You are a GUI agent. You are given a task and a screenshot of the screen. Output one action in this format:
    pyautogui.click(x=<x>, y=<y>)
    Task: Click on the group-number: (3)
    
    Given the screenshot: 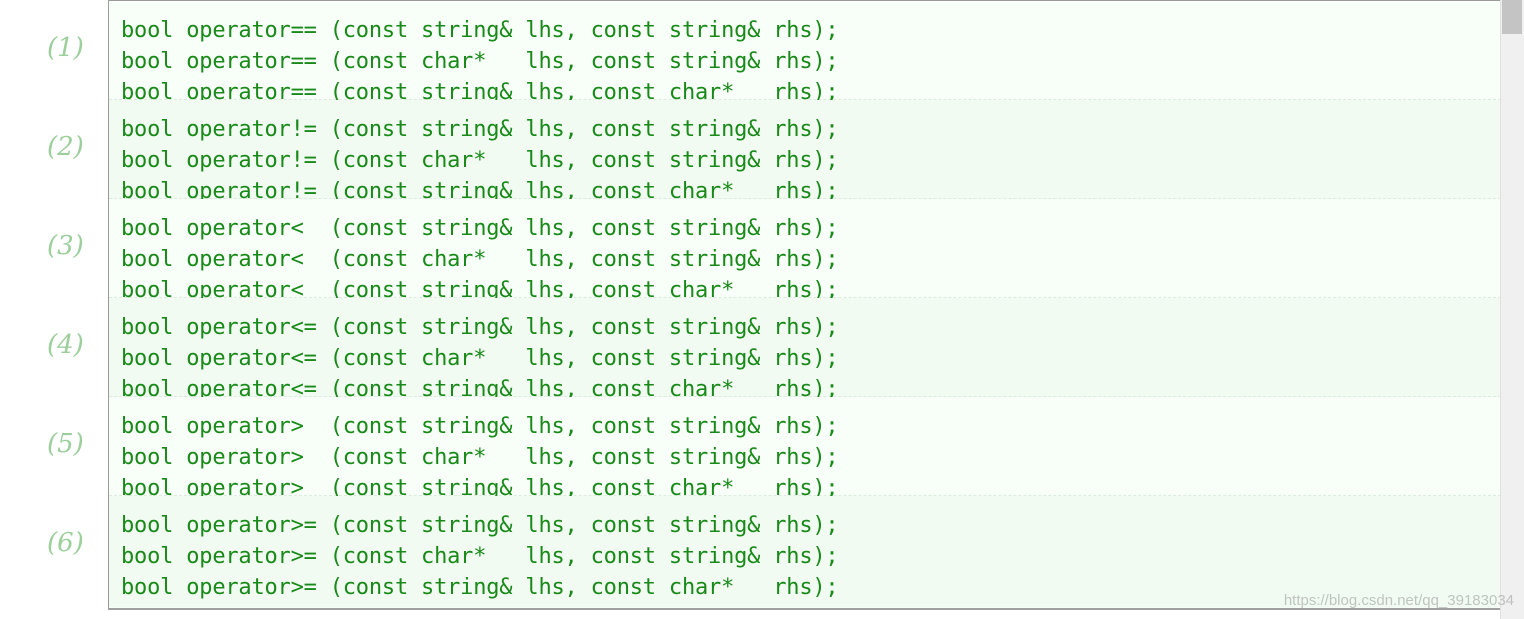 What is the action you would take?
    pyautogui.click(x=65, y=246)
    